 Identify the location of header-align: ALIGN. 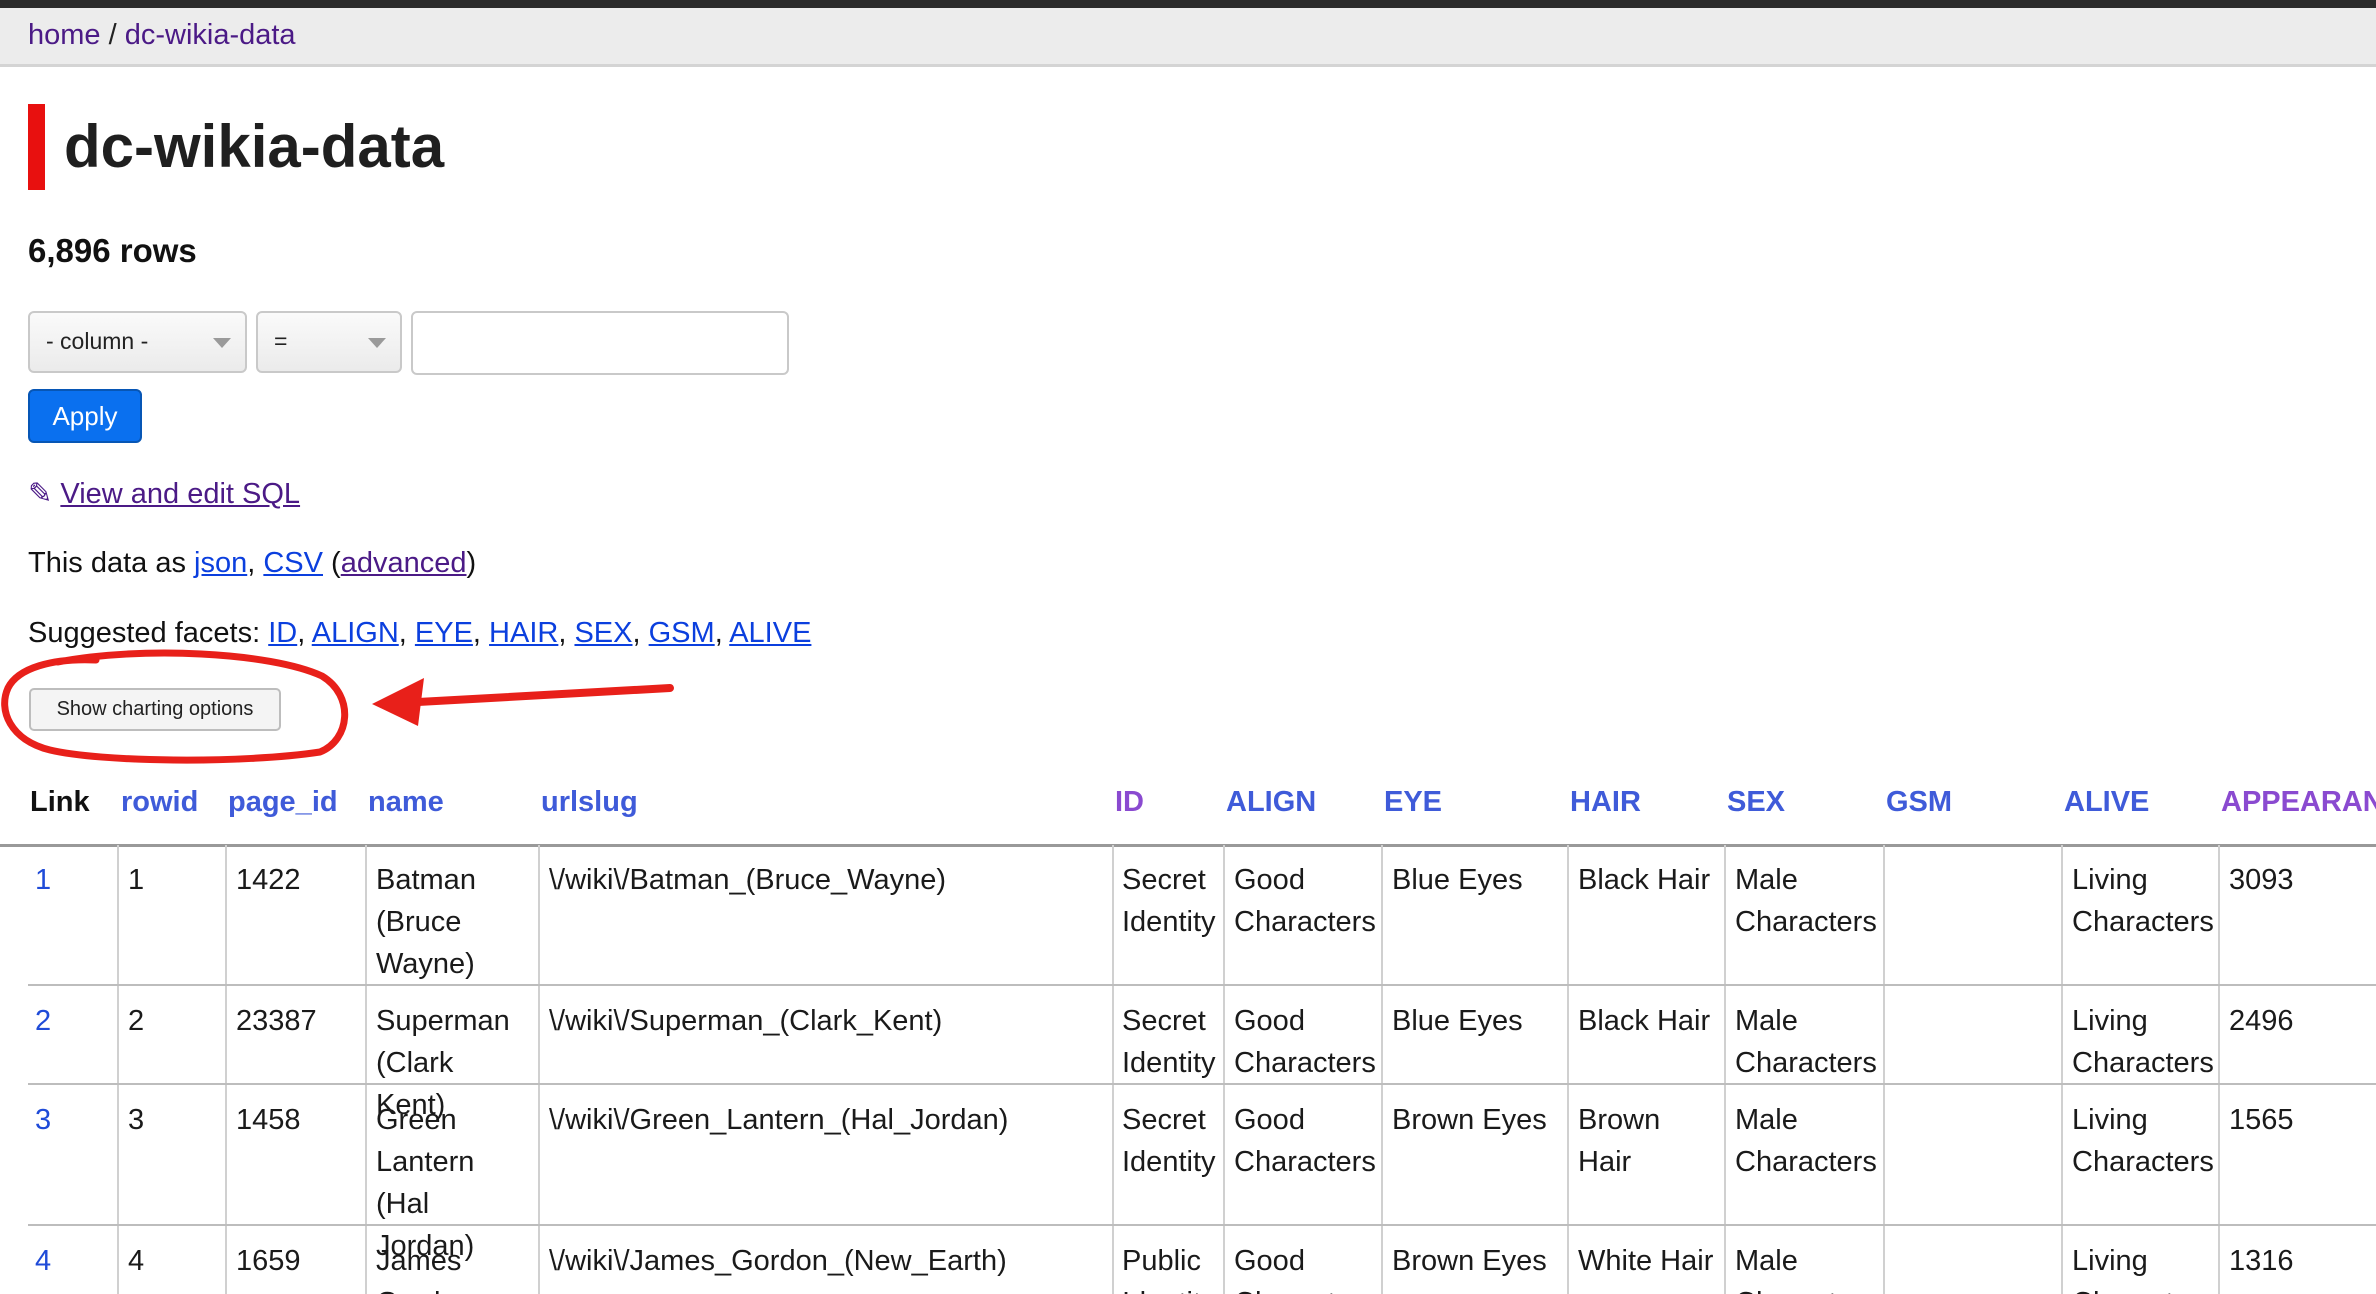
(1271, 802).